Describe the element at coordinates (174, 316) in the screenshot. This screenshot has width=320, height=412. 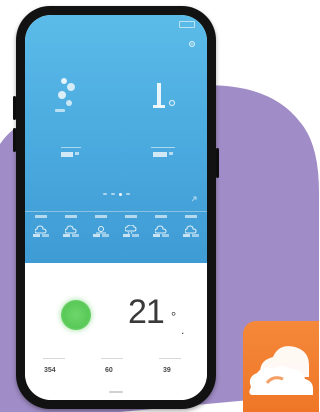
I see `temperature-unit: °` at that location.